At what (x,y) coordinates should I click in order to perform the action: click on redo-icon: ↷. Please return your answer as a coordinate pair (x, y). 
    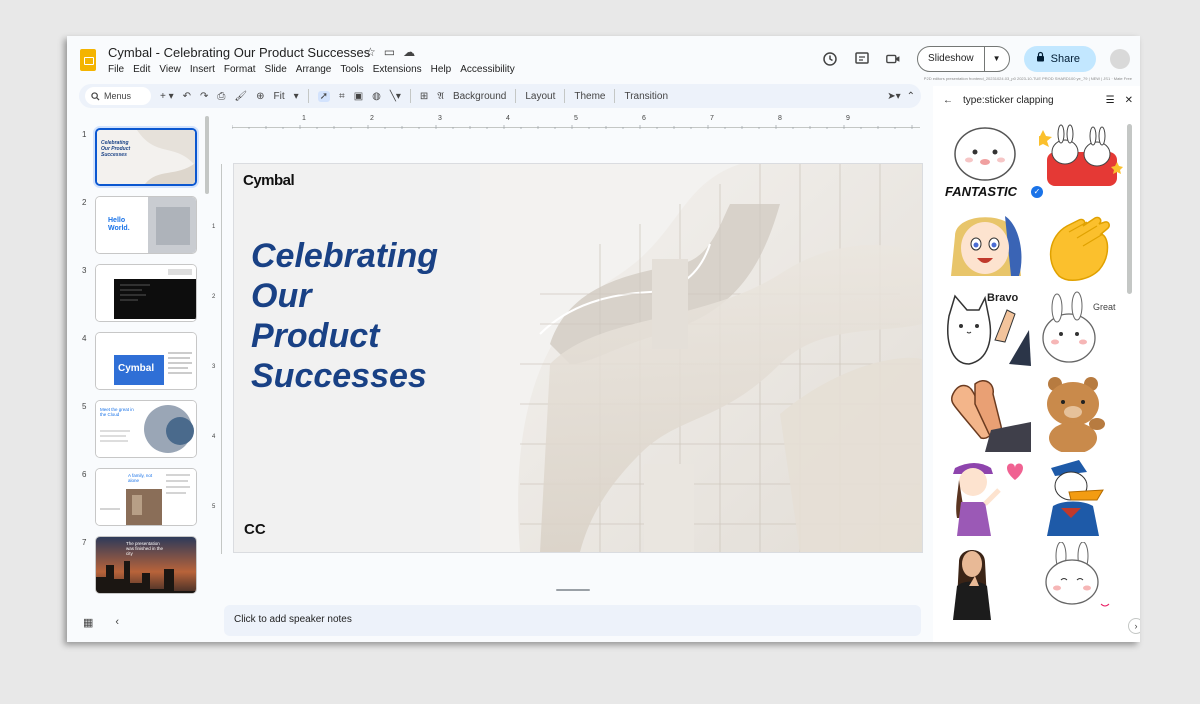
    Looking at the image, I should click on (204, 96).